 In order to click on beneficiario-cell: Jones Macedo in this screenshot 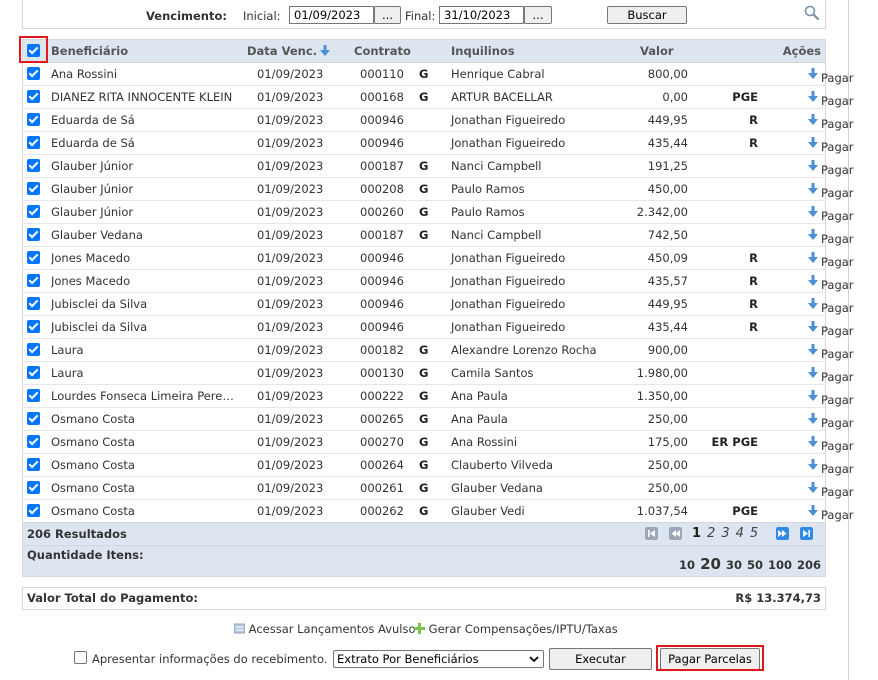, I will do `click(91, 258)`.